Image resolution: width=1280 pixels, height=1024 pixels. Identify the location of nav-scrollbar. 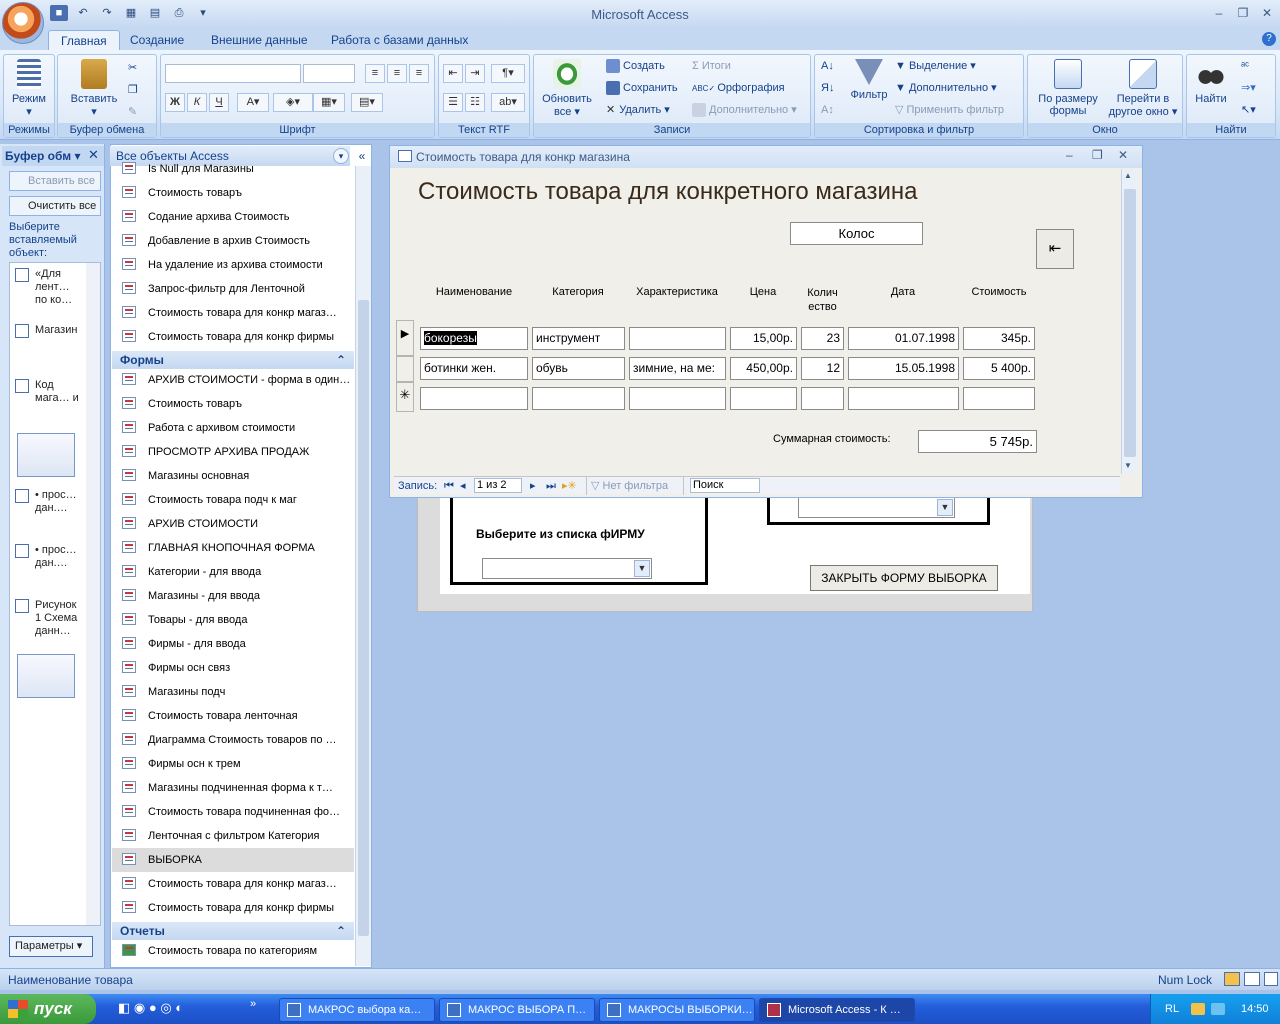
(363, 566).